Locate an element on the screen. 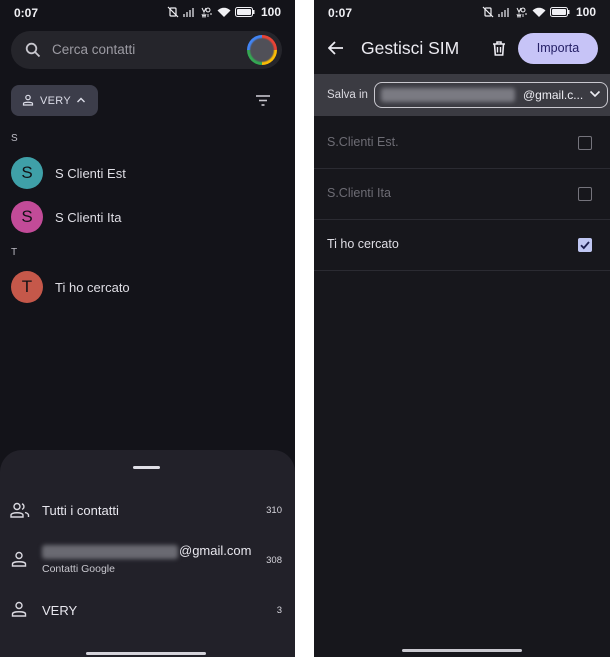 This screenshot has height=657, width=610. search-input: Cerca contatti is located at coordinates (146, 50).